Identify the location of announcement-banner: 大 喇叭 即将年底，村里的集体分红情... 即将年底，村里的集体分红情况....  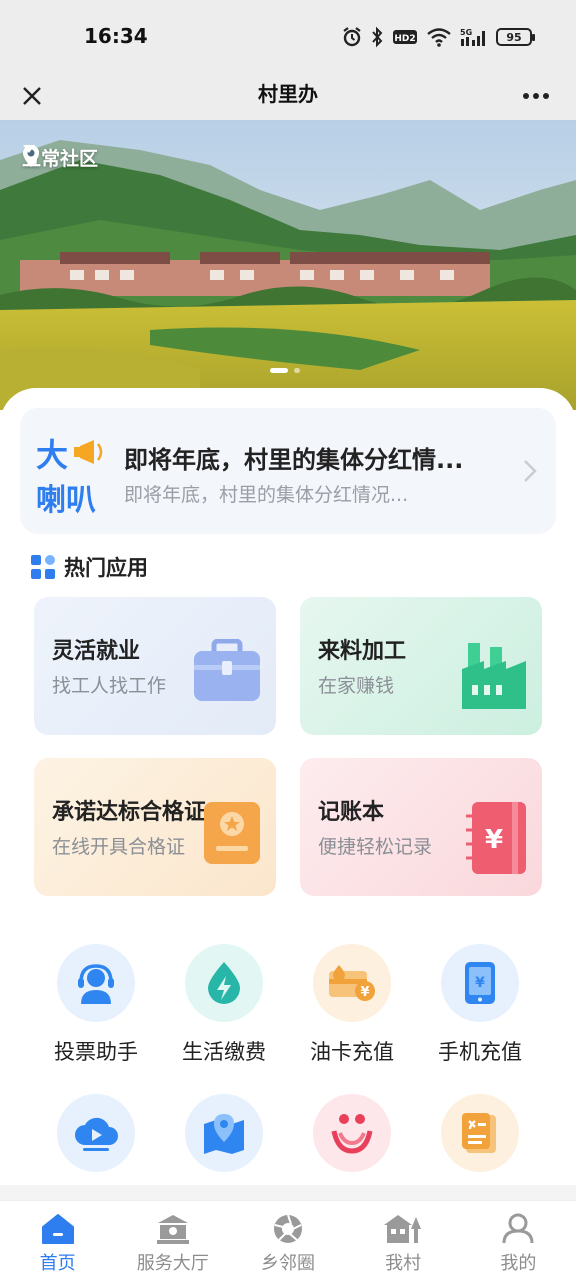
(288, 471).